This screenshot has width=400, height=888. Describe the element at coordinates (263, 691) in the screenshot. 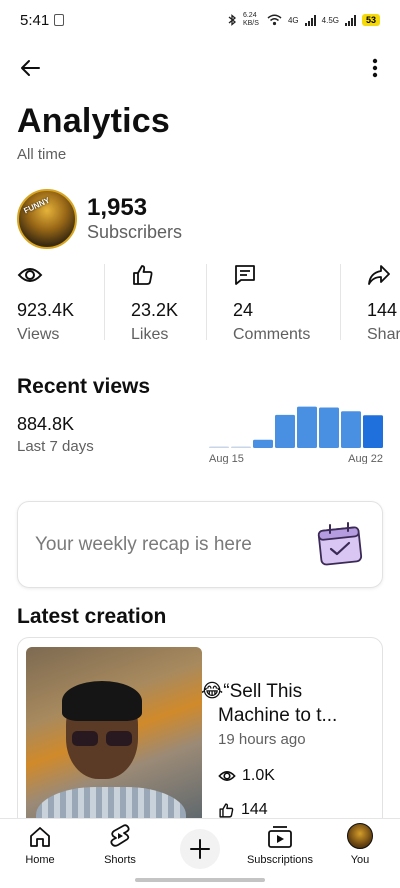

I see `video-title-line1: “Sell This` at that location.